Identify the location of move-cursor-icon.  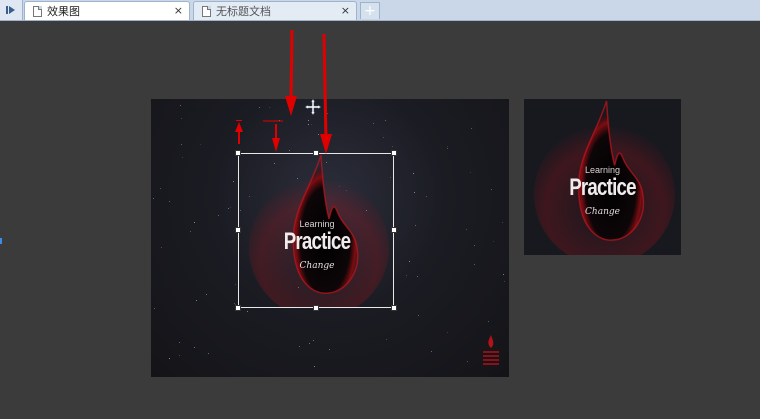
(313, 107).